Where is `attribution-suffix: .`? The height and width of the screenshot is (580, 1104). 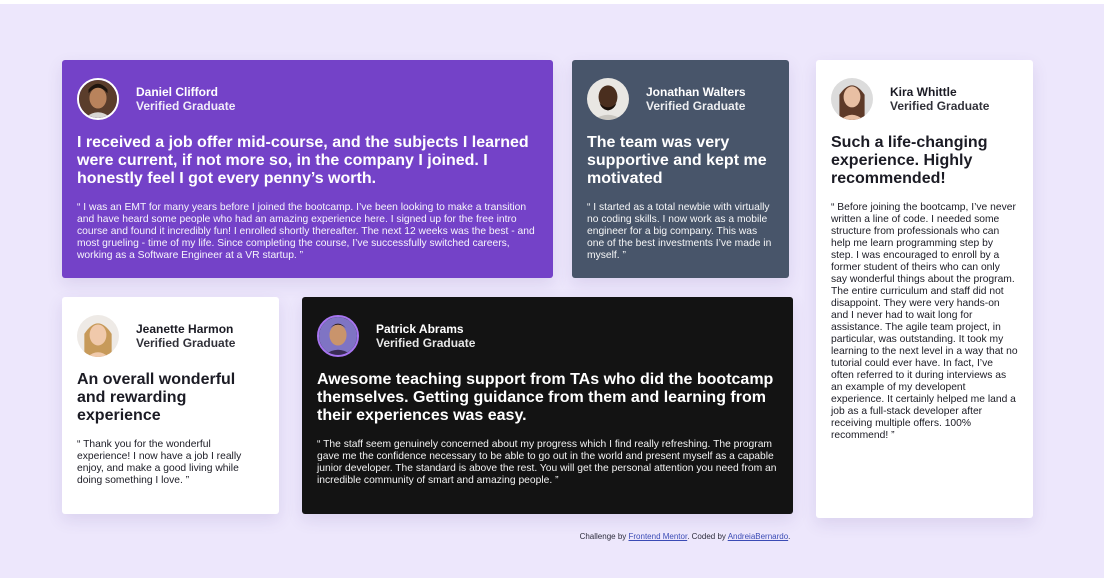 attribution-suffix: . is located at coordinates (789, 536).